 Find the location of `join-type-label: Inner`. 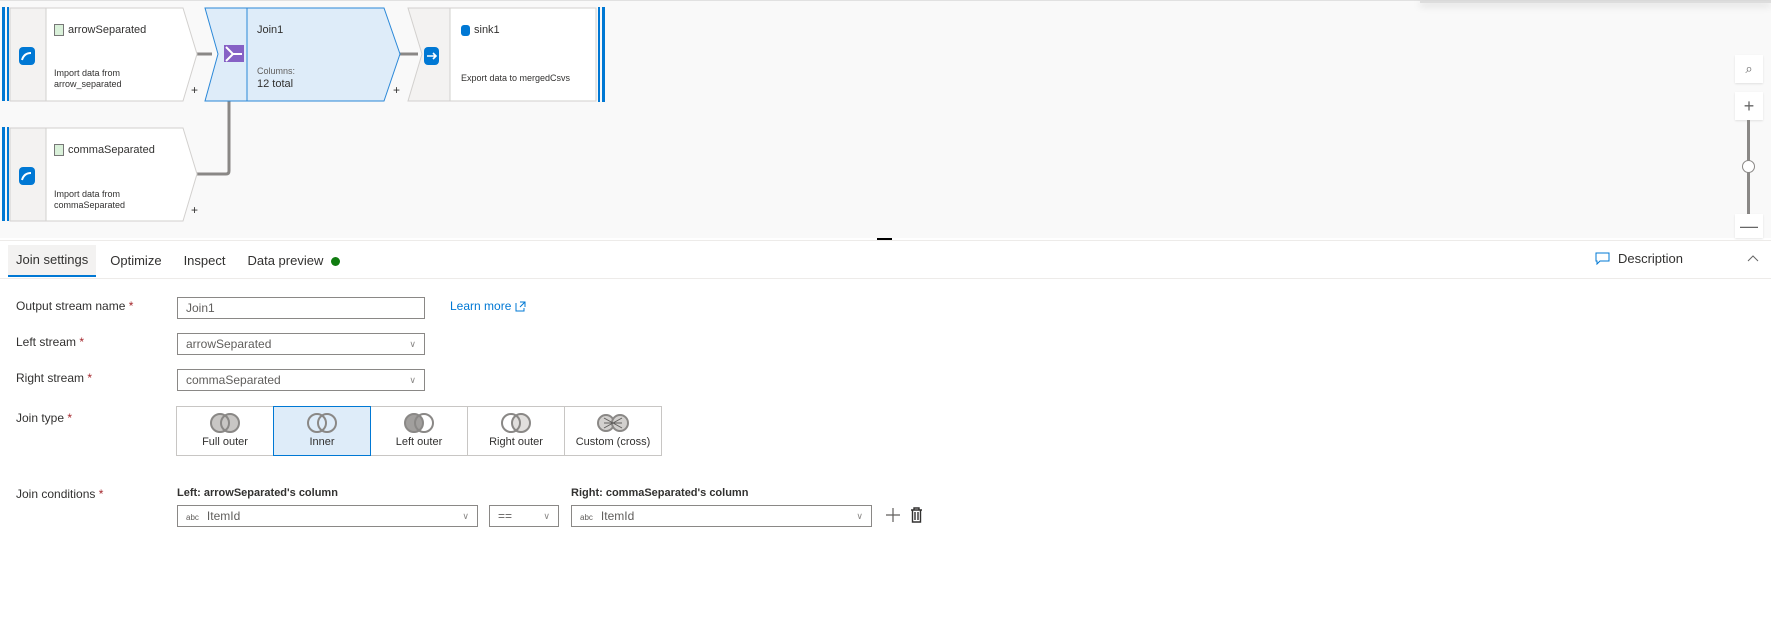

join-type-label: Inner is located at coordinates (322, 442).